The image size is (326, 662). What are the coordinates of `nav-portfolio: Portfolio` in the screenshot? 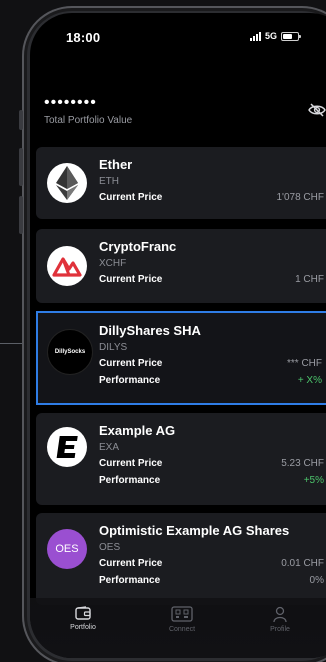 It's located at (83, 618).